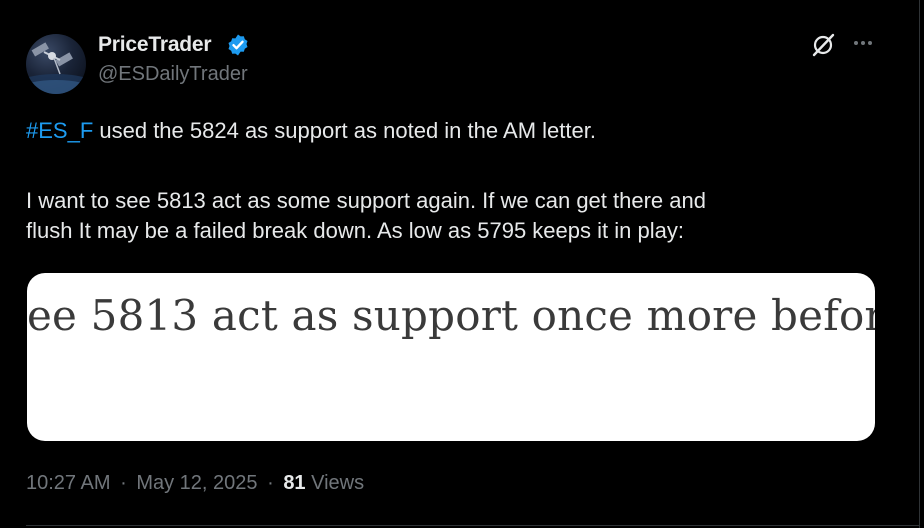 This screenshot has width=924, height=528. What do you see at coordinates (294, 483) in the screenshot?
I see `views-count: 81` at bounding box center [294, 483].